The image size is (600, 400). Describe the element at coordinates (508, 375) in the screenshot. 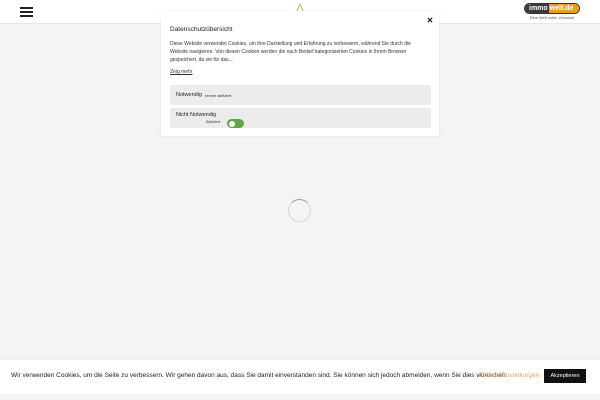

I see `cookie-settings-link: Cookie Einstellungen` at that location.